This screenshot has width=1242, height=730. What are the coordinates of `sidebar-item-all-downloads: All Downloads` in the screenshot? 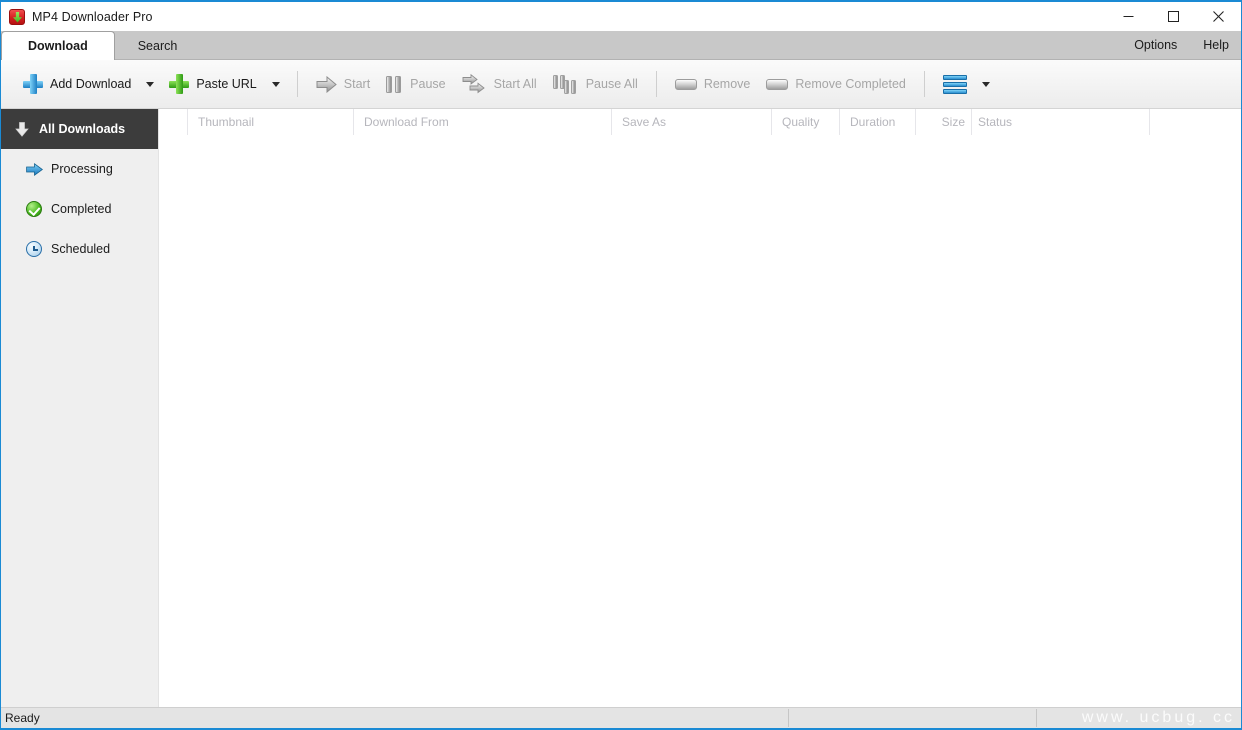 It's located at (79, 129).